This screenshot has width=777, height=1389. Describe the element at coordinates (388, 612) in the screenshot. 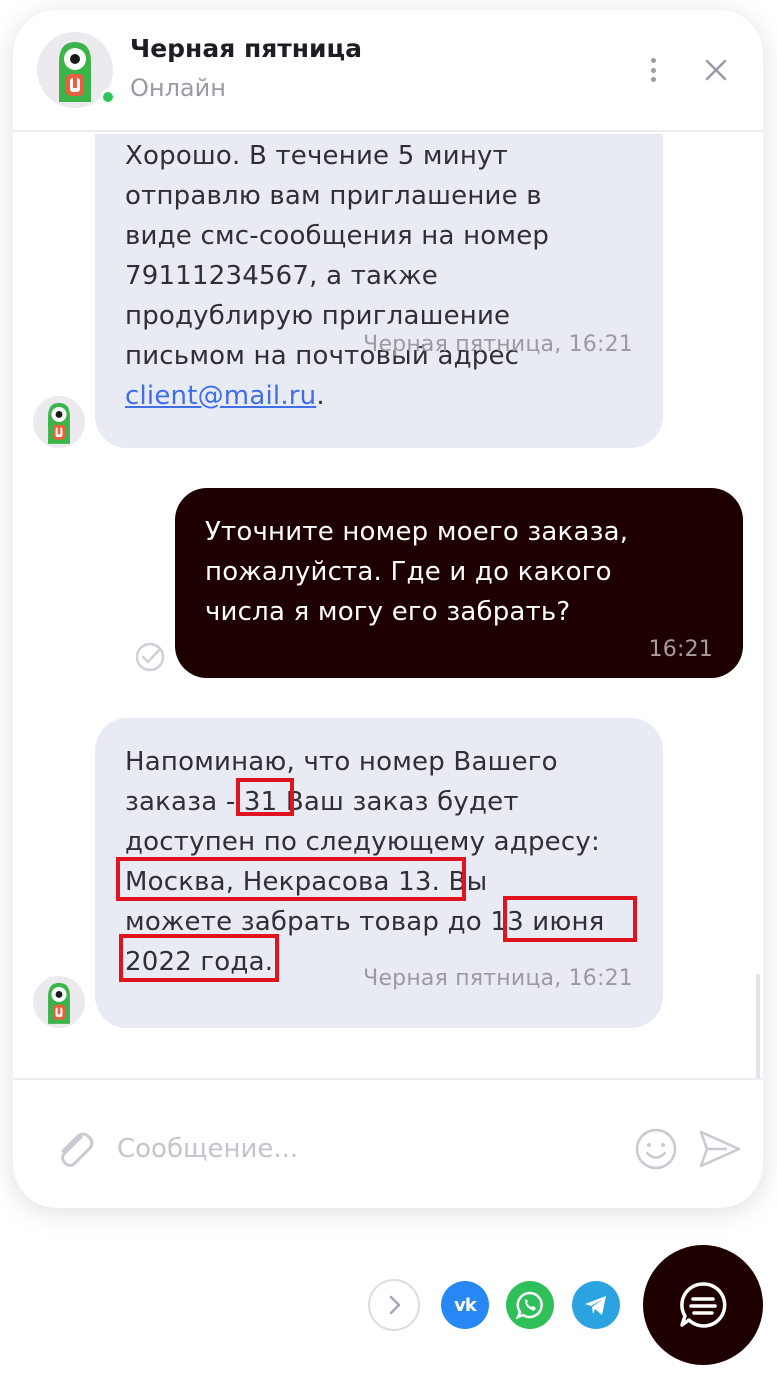

I see `message-line: числа я могу его забрать?` at that location.